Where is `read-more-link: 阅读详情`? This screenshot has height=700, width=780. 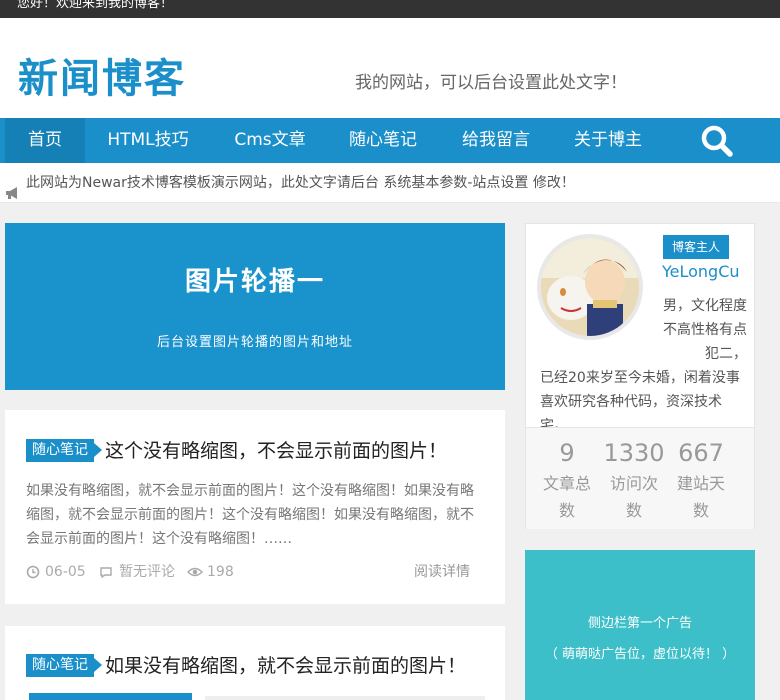
read-more-link: 阅读详情 is located at coordinates (442, 572).